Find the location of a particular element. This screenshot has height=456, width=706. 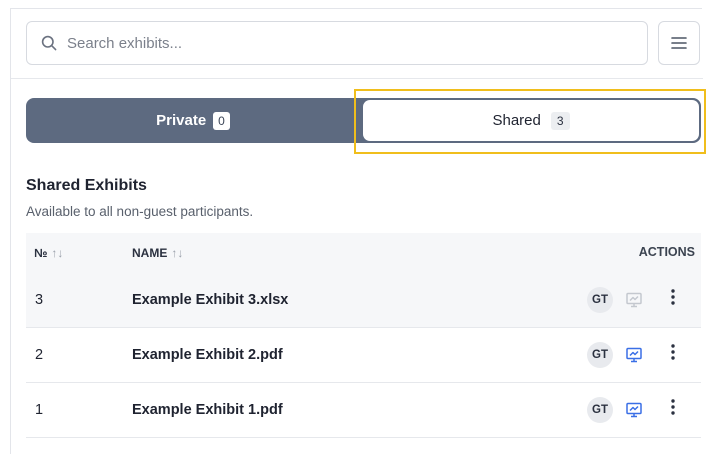

hamburger-menu-icon is located at coordinates (679, 43).